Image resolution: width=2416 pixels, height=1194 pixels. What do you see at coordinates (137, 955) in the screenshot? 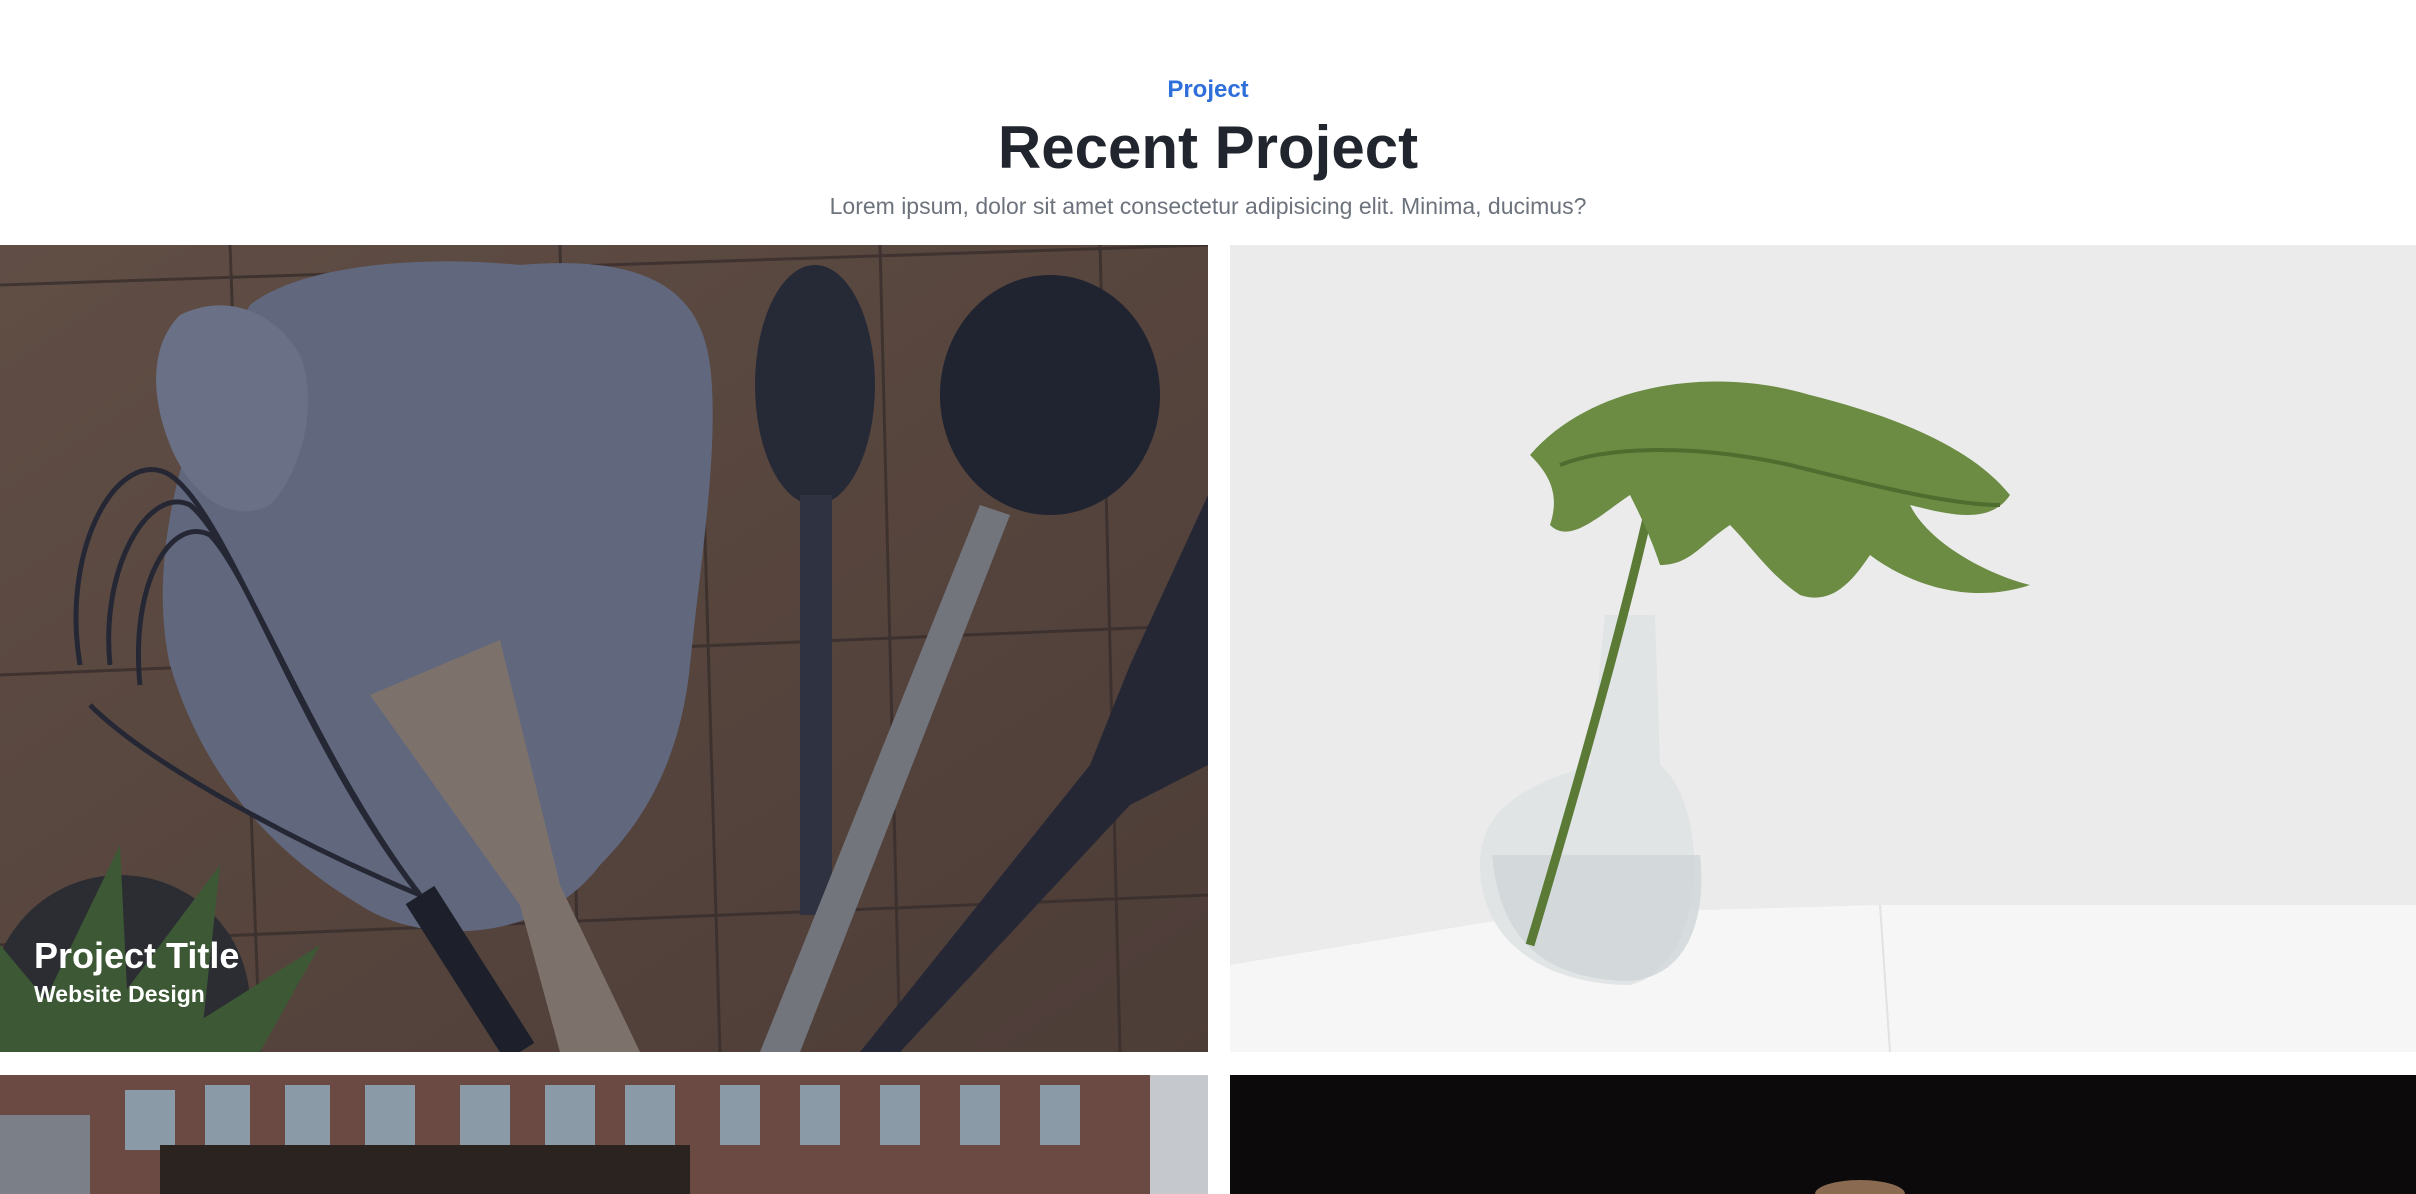
I see `project-title: Project Title` at bounding box center [137, 955].